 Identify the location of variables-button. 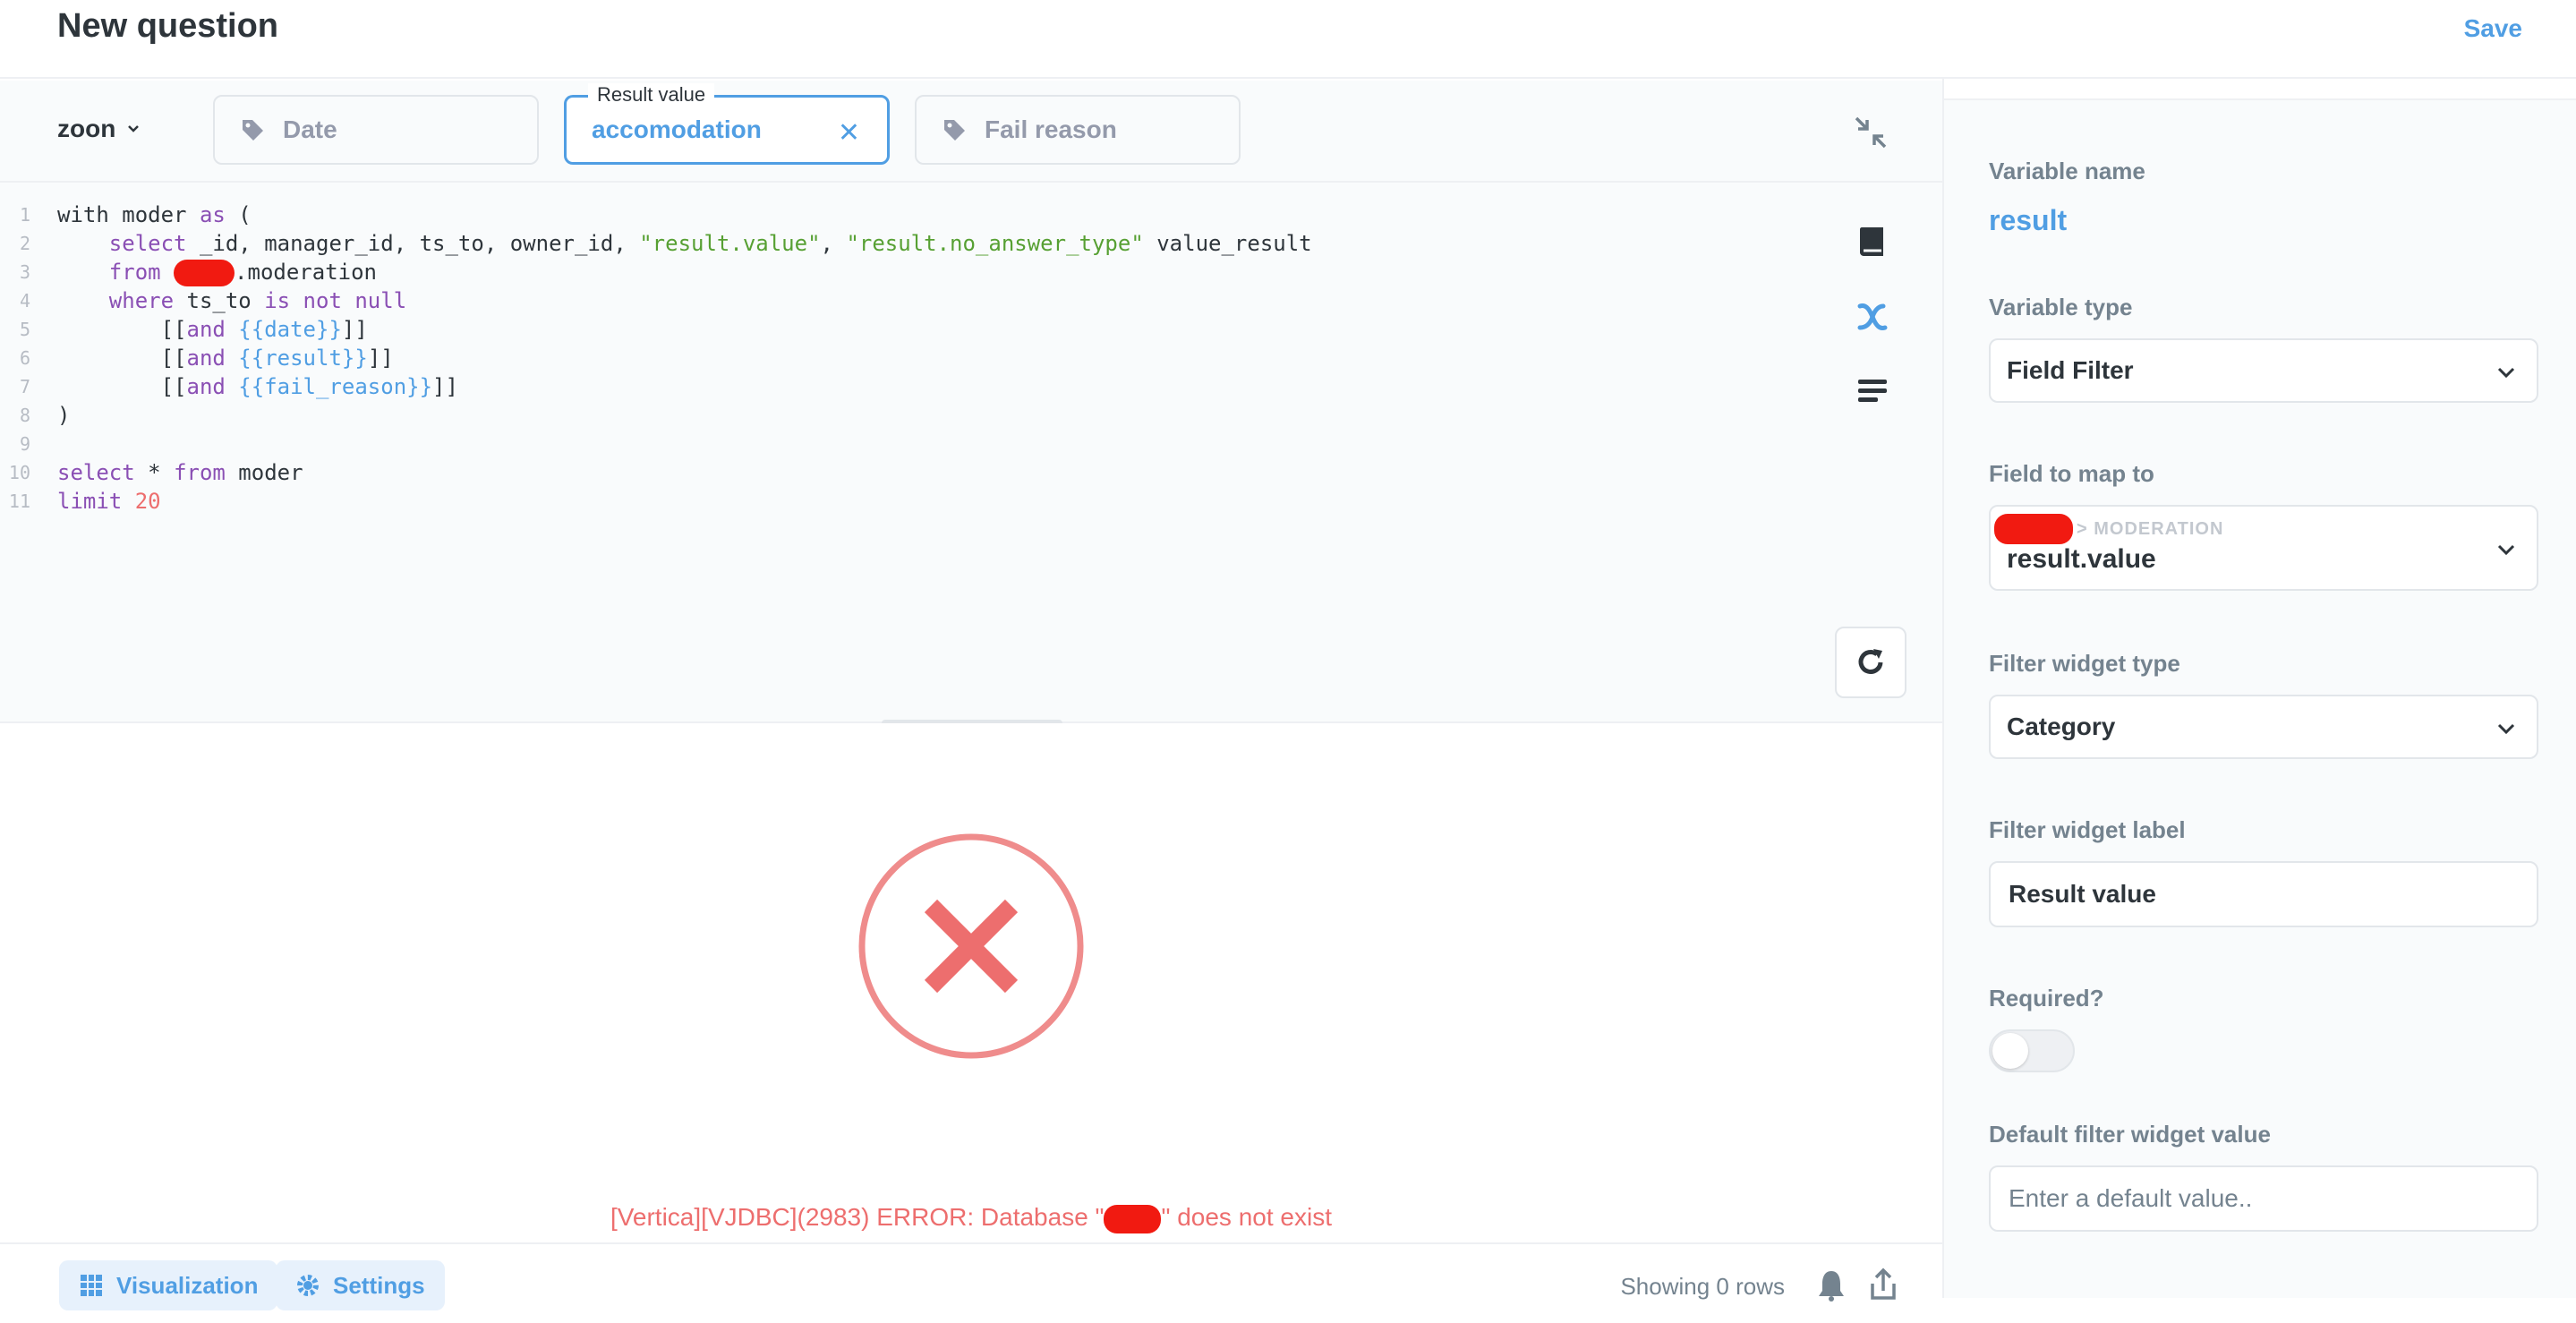
(1872, 317).